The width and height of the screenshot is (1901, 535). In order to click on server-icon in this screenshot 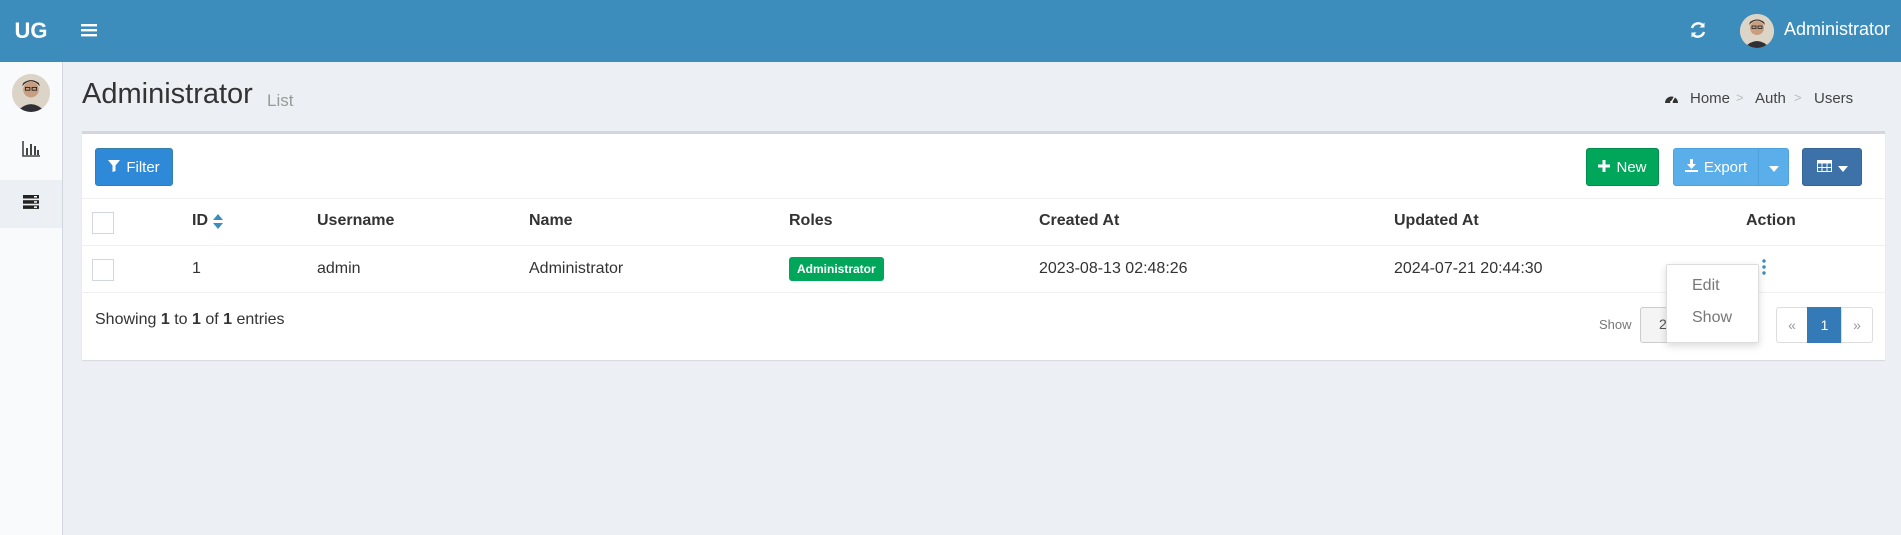, I will do `click(31, 204)`.